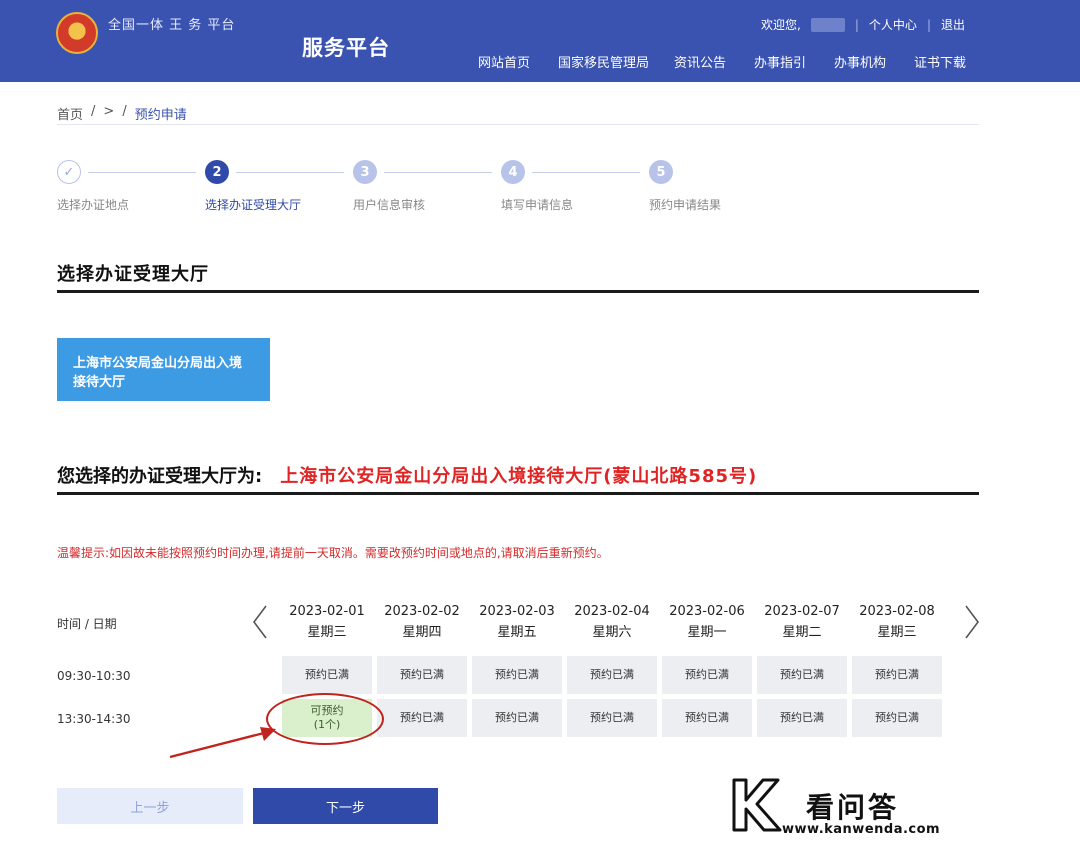  I want to click on nav-immigration-admin: 国家移民管理局, so click(603, 61).